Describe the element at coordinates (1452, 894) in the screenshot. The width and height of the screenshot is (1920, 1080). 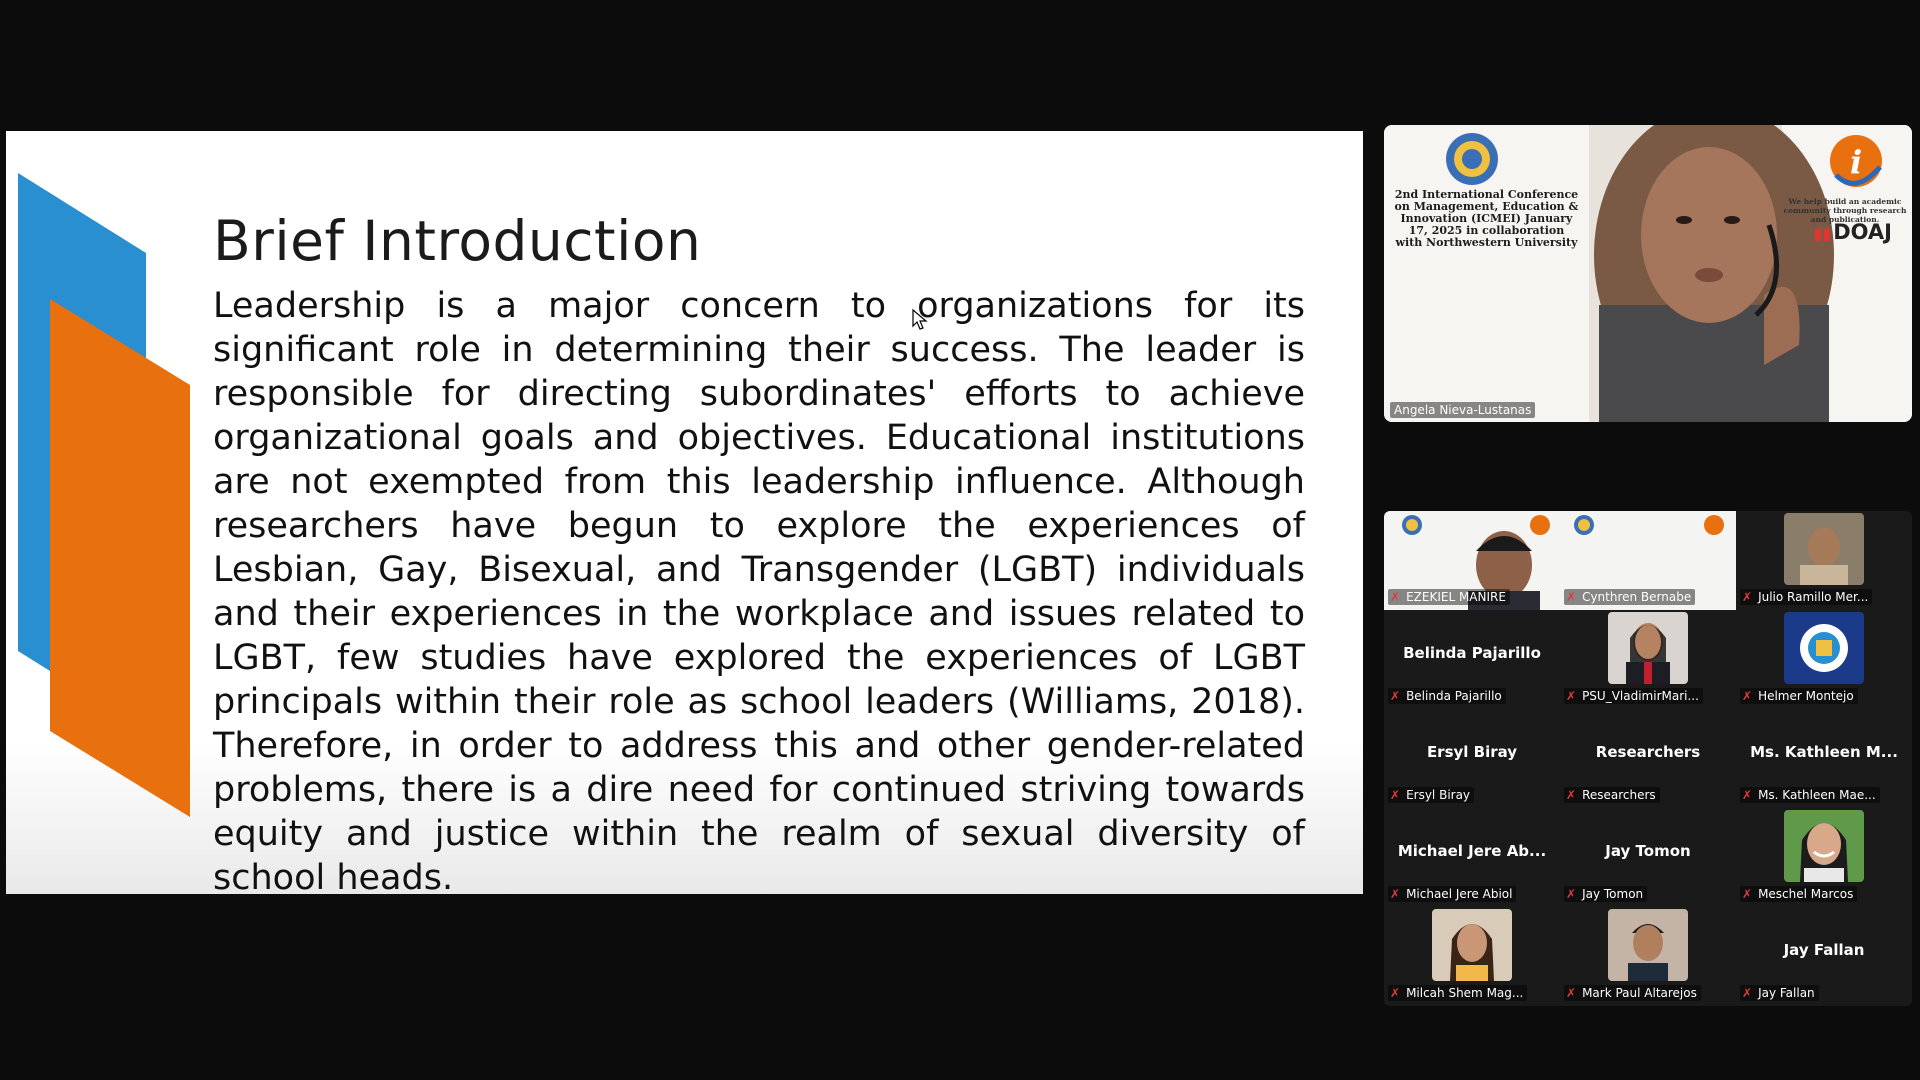
I see `participant-name-label: ✗ Michael Jere Abiol` at that location.